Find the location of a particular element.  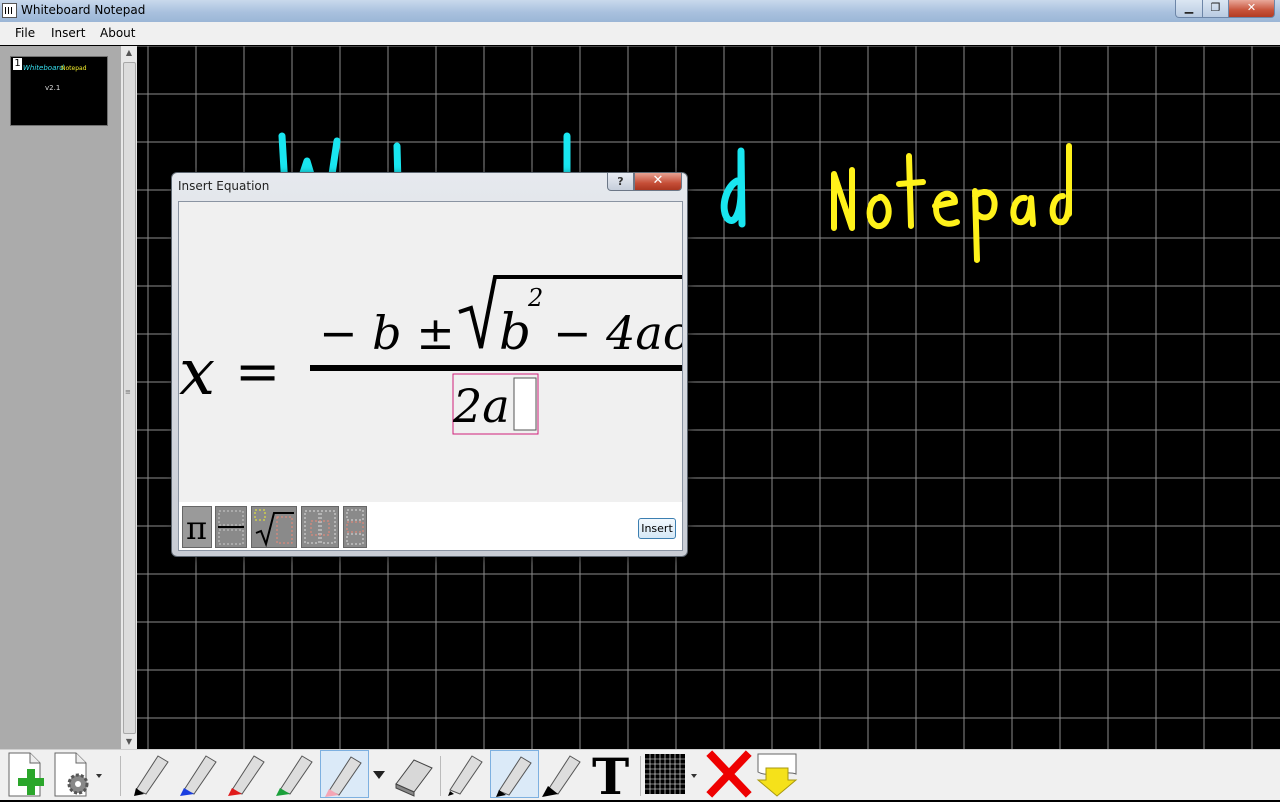

page-settings-button is located at coordinates (78, 774).